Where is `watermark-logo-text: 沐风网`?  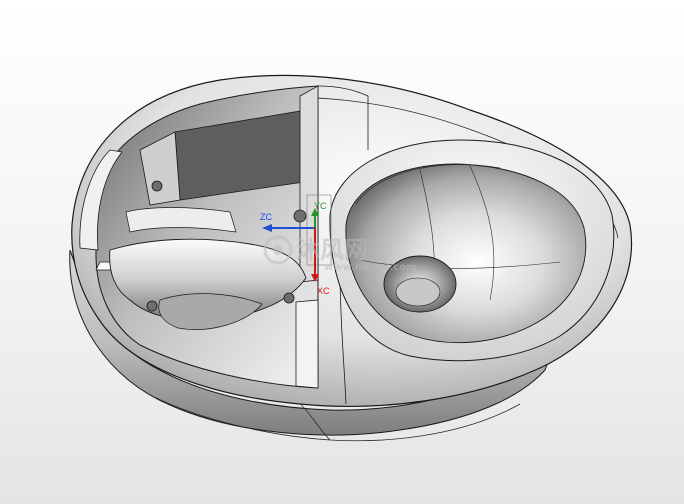 watermark-logo-text: 沐风网 is located at coordinates (332, 250).